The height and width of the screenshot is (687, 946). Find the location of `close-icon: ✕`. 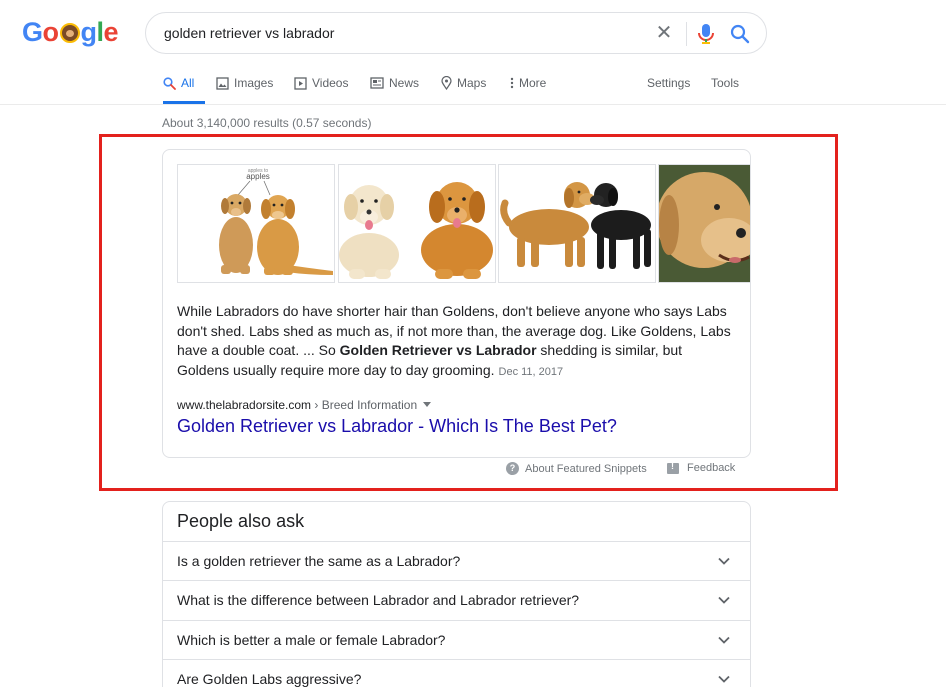

close-icon: ✕ is located at coordinates (664, 33).